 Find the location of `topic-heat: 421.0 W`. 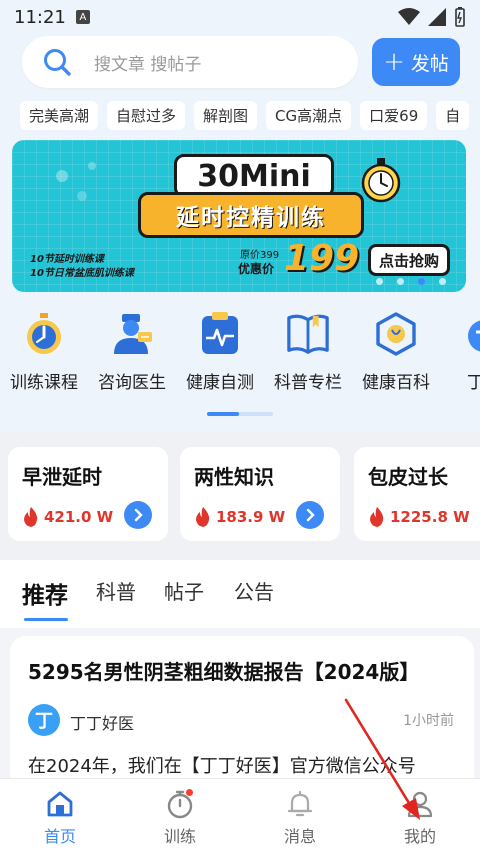

topic-heat: 421.0 W is located at coordinates (67, 517).